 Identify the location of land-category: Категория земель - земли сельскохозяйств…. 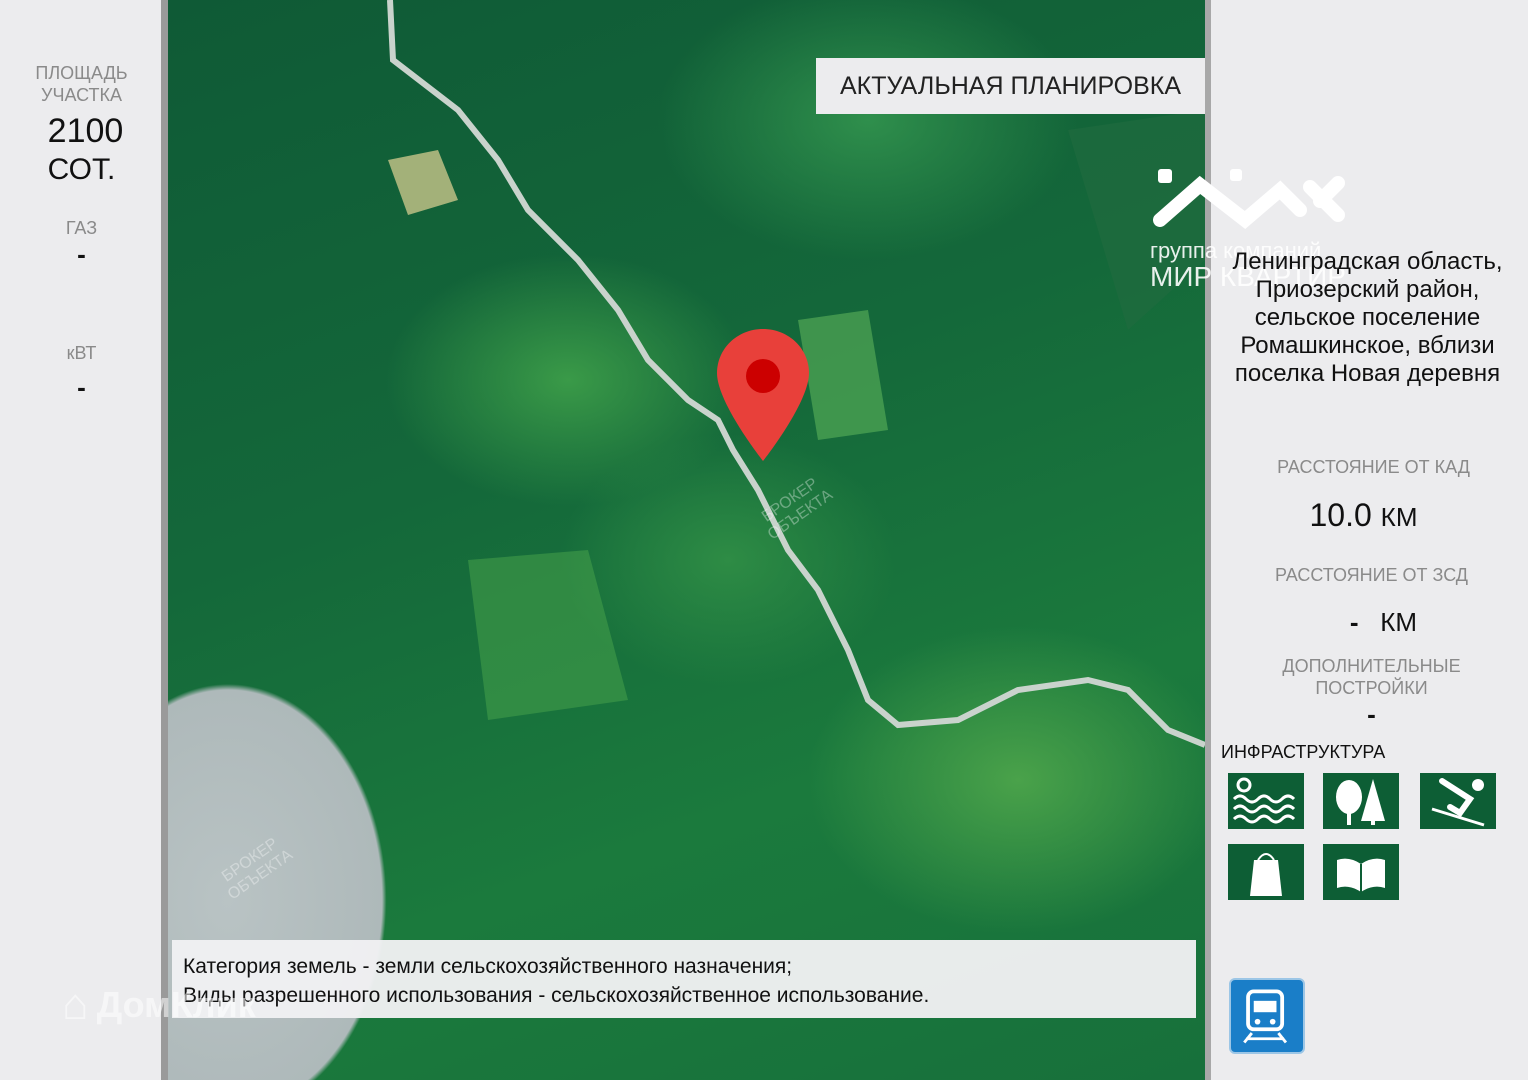
(488, 966).